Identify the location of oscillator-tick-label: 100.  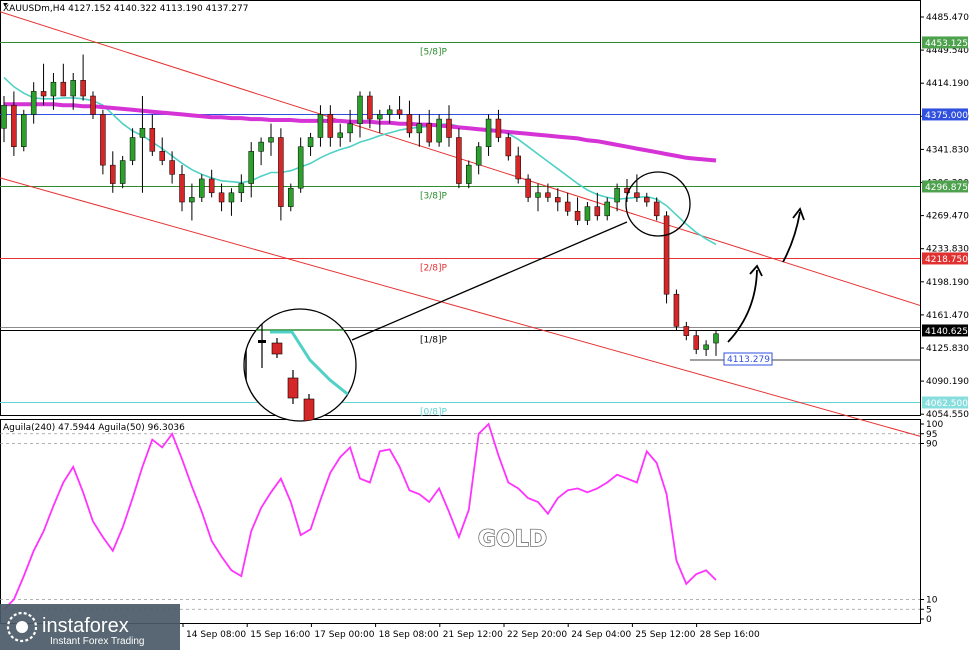
(934, 425).